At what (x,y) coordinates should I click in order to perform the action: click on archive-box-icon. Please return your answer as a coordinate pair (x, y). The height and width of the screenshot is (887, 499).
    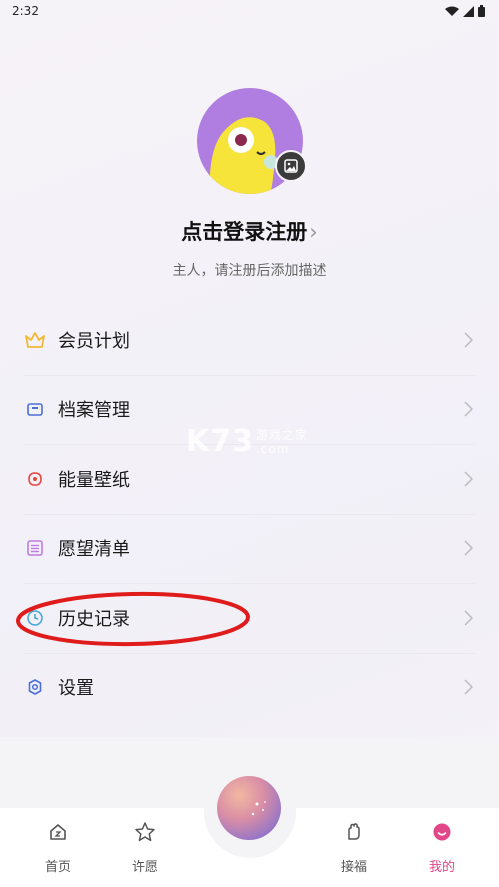
    Looking at the image, I should click on (35, 409).